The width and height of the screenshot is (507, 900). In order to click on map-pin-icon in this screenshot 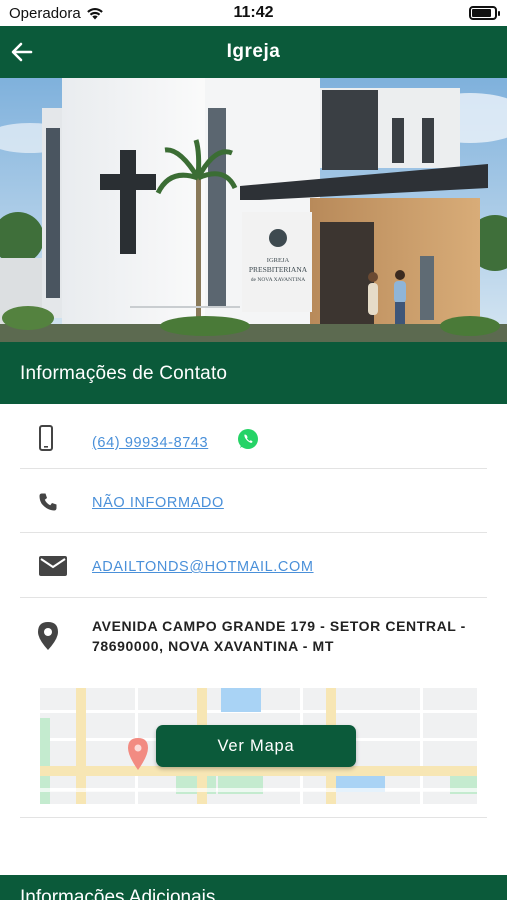, I will do `click(48, 636)`.